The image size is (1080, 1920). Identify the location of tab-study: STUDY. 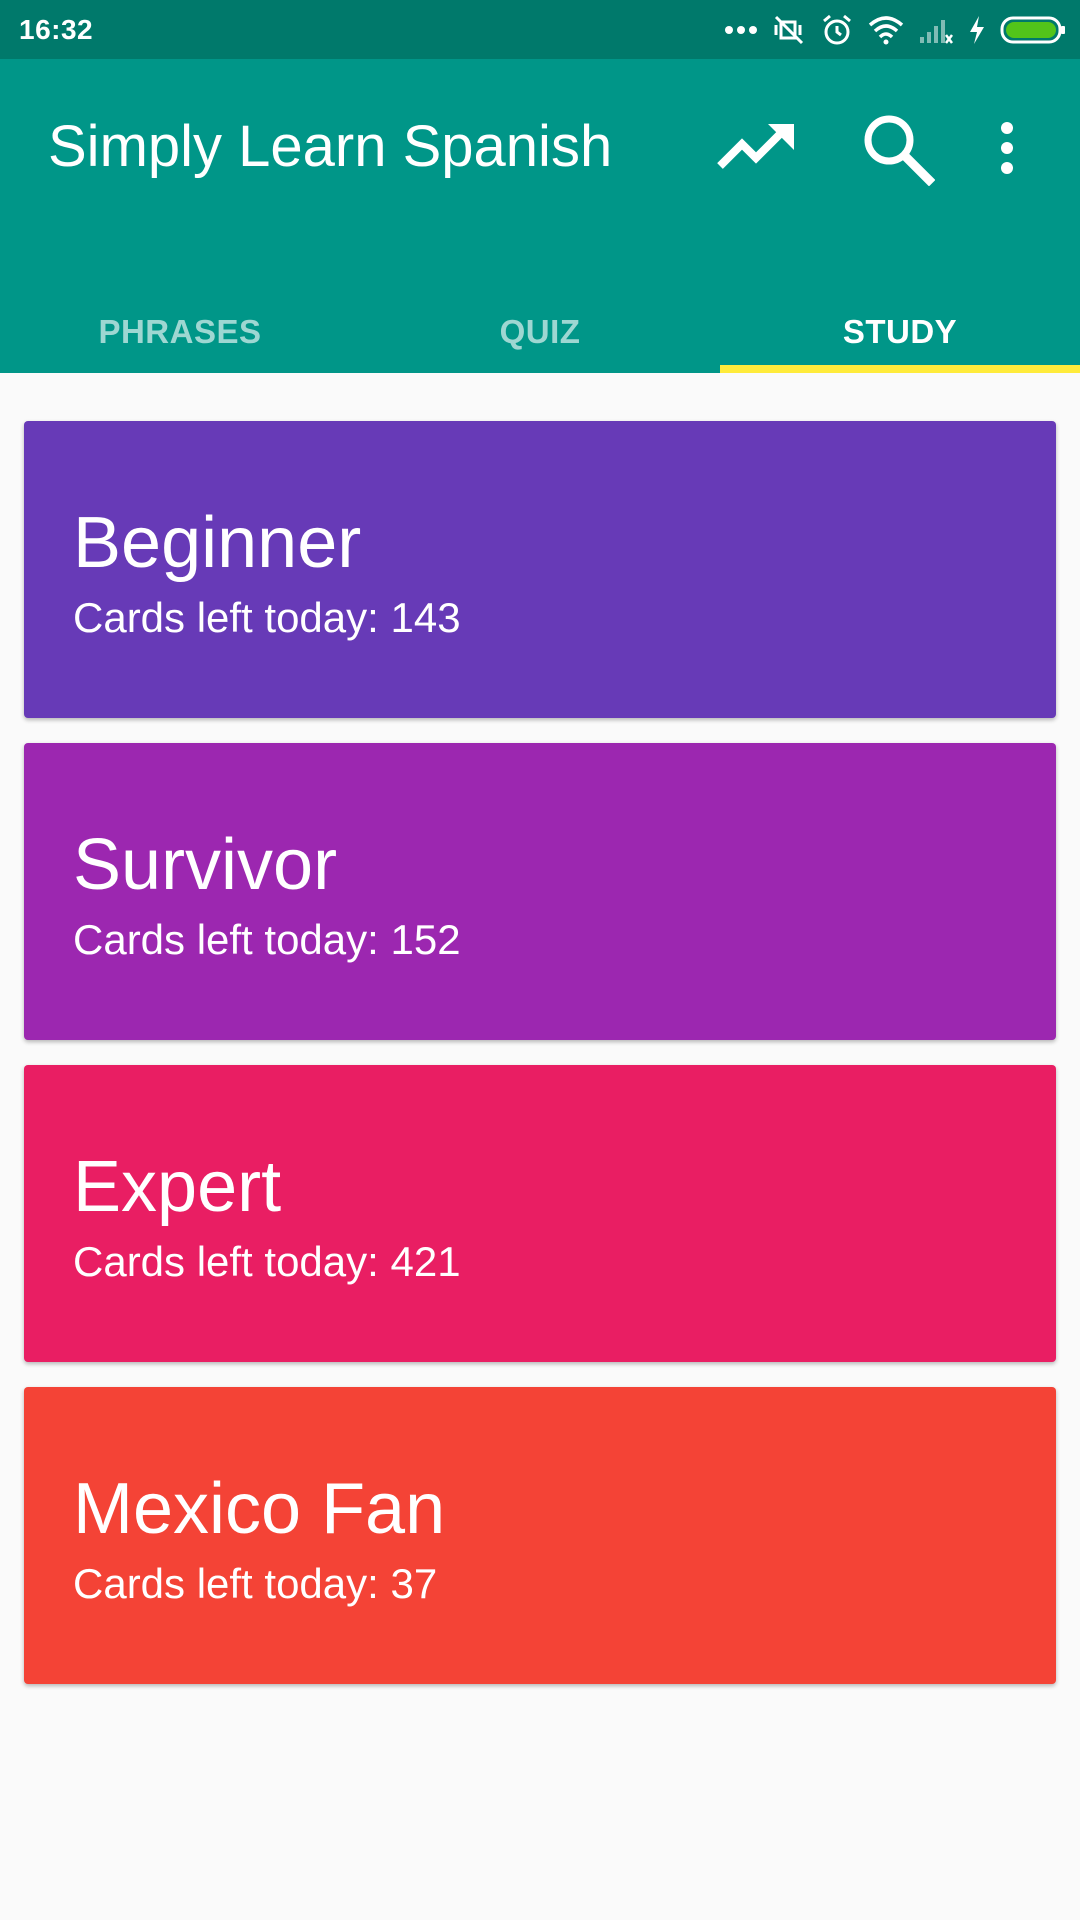
(900, 332).